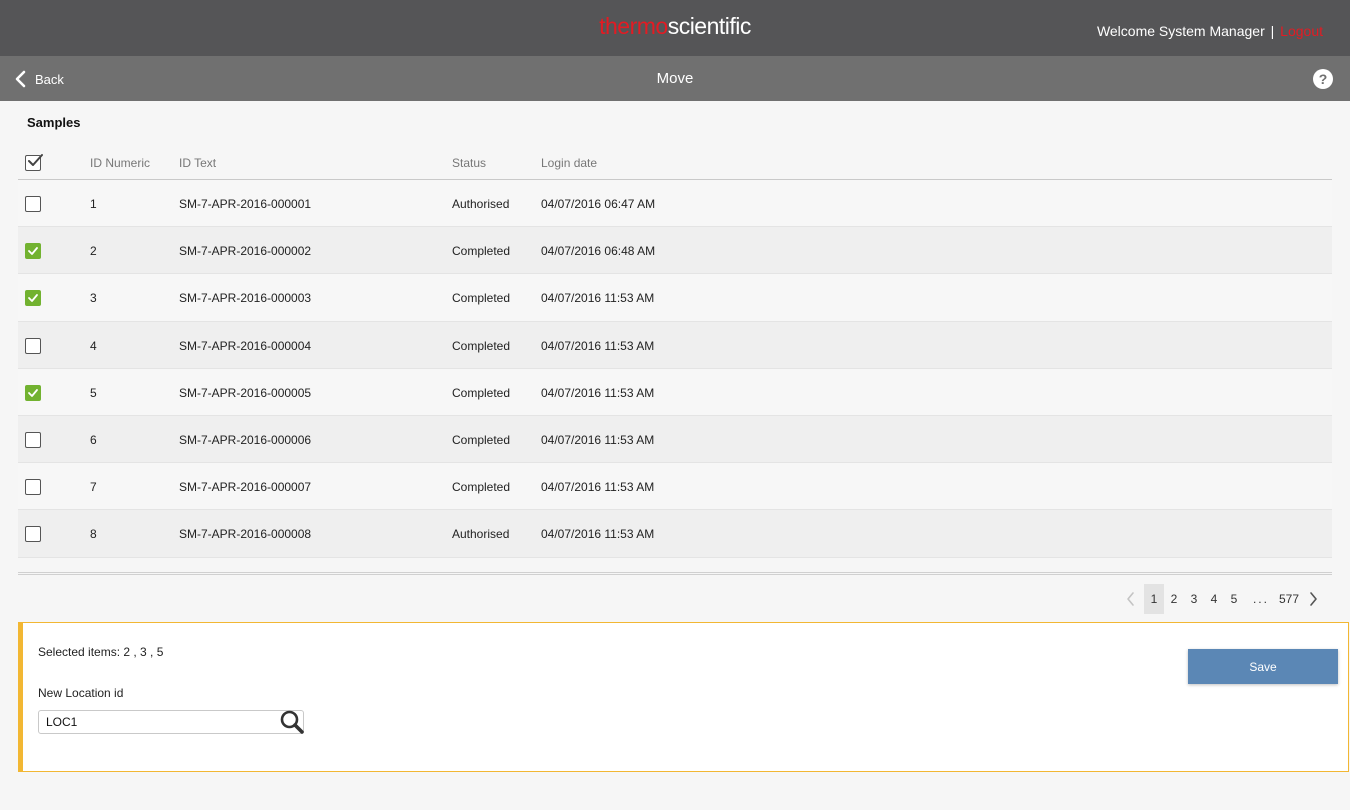 Image resolution: width=1350 pixels, height=810 pixels. I want to click on id-numeric-cell: 4, so click(93, 345).